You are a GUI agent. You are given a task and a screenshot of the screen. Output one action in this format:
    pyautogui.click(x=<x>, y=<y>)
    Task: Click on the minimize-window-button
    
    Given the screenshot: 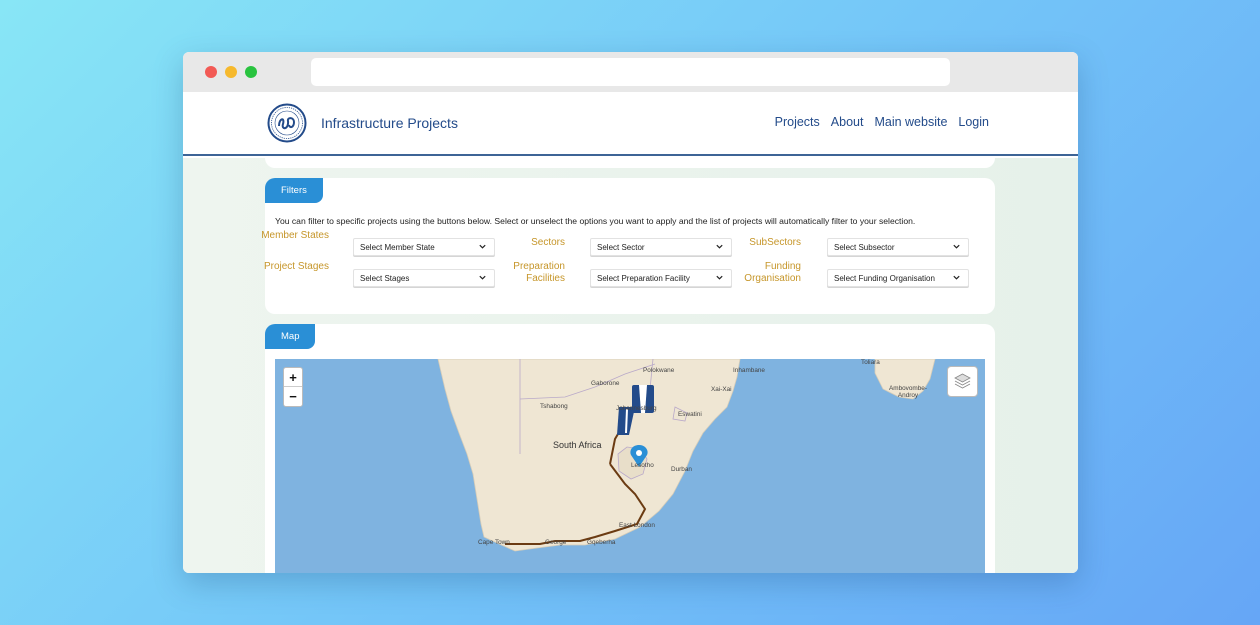 What is the action you would take?
    pyautogui.click(x=231, y=72)
    